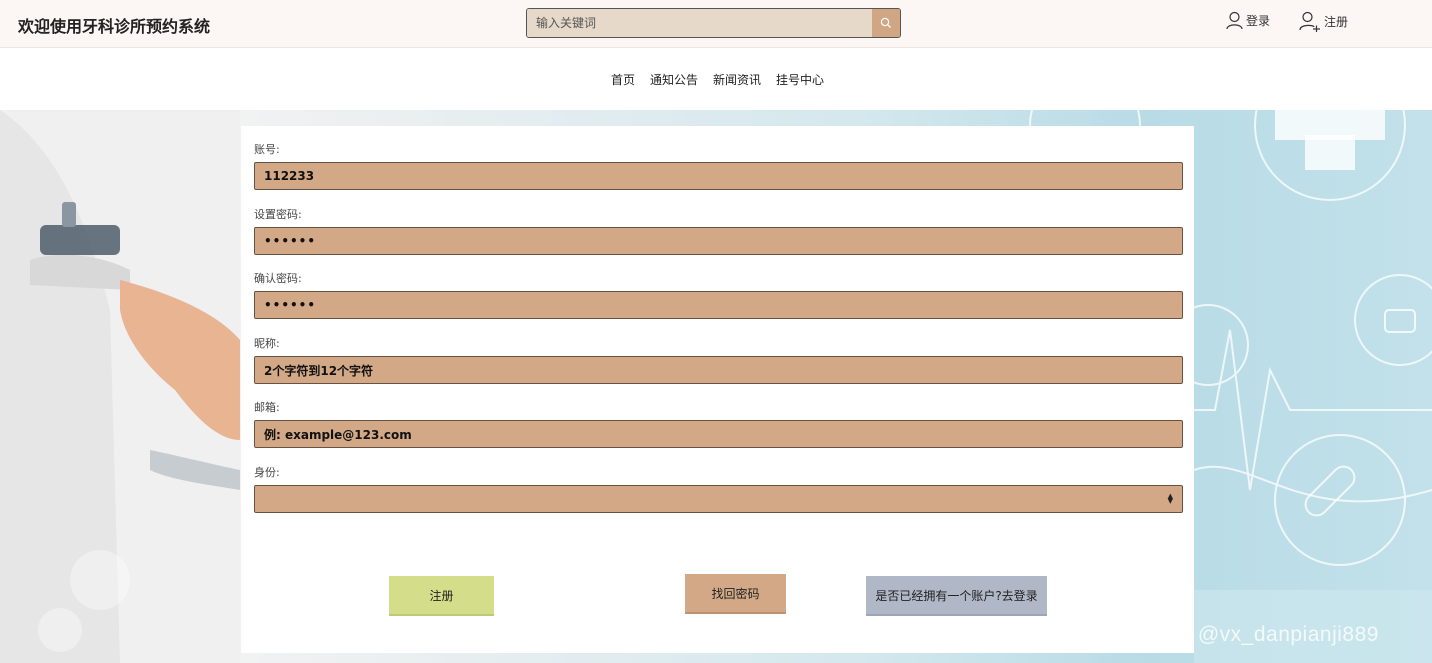 Image resolution: width=1432 pixels, height=663 pixels. Describe the element at coordinates (1170, 498) in the screenshot. I see `select-arrows-icon: ▲ ▼` at that location.